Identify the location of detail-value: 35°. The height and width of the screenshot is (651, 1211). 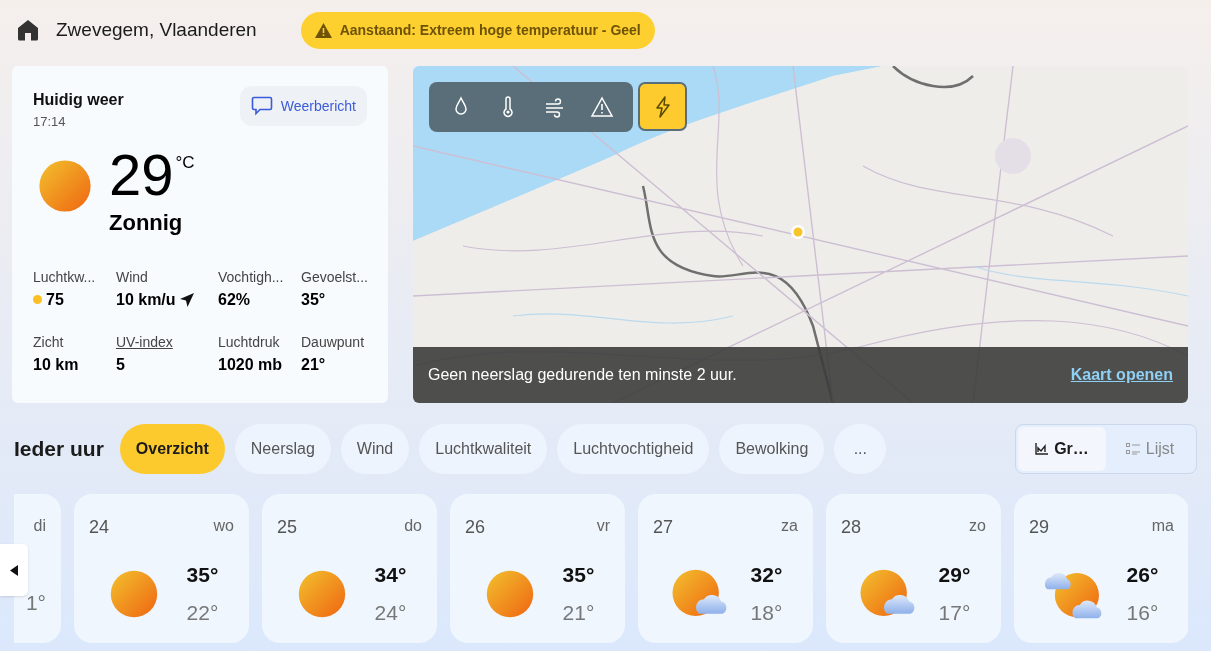
(313, 299).